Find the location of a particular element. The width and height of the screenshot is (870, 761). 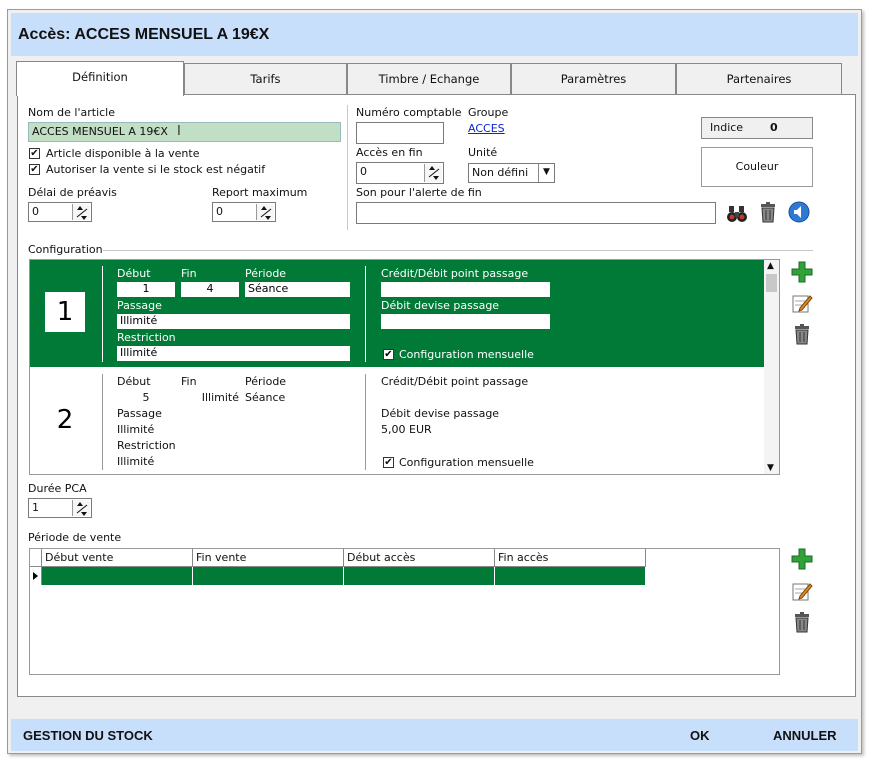

fin-field: 4 is located at coordinates (210, 289).